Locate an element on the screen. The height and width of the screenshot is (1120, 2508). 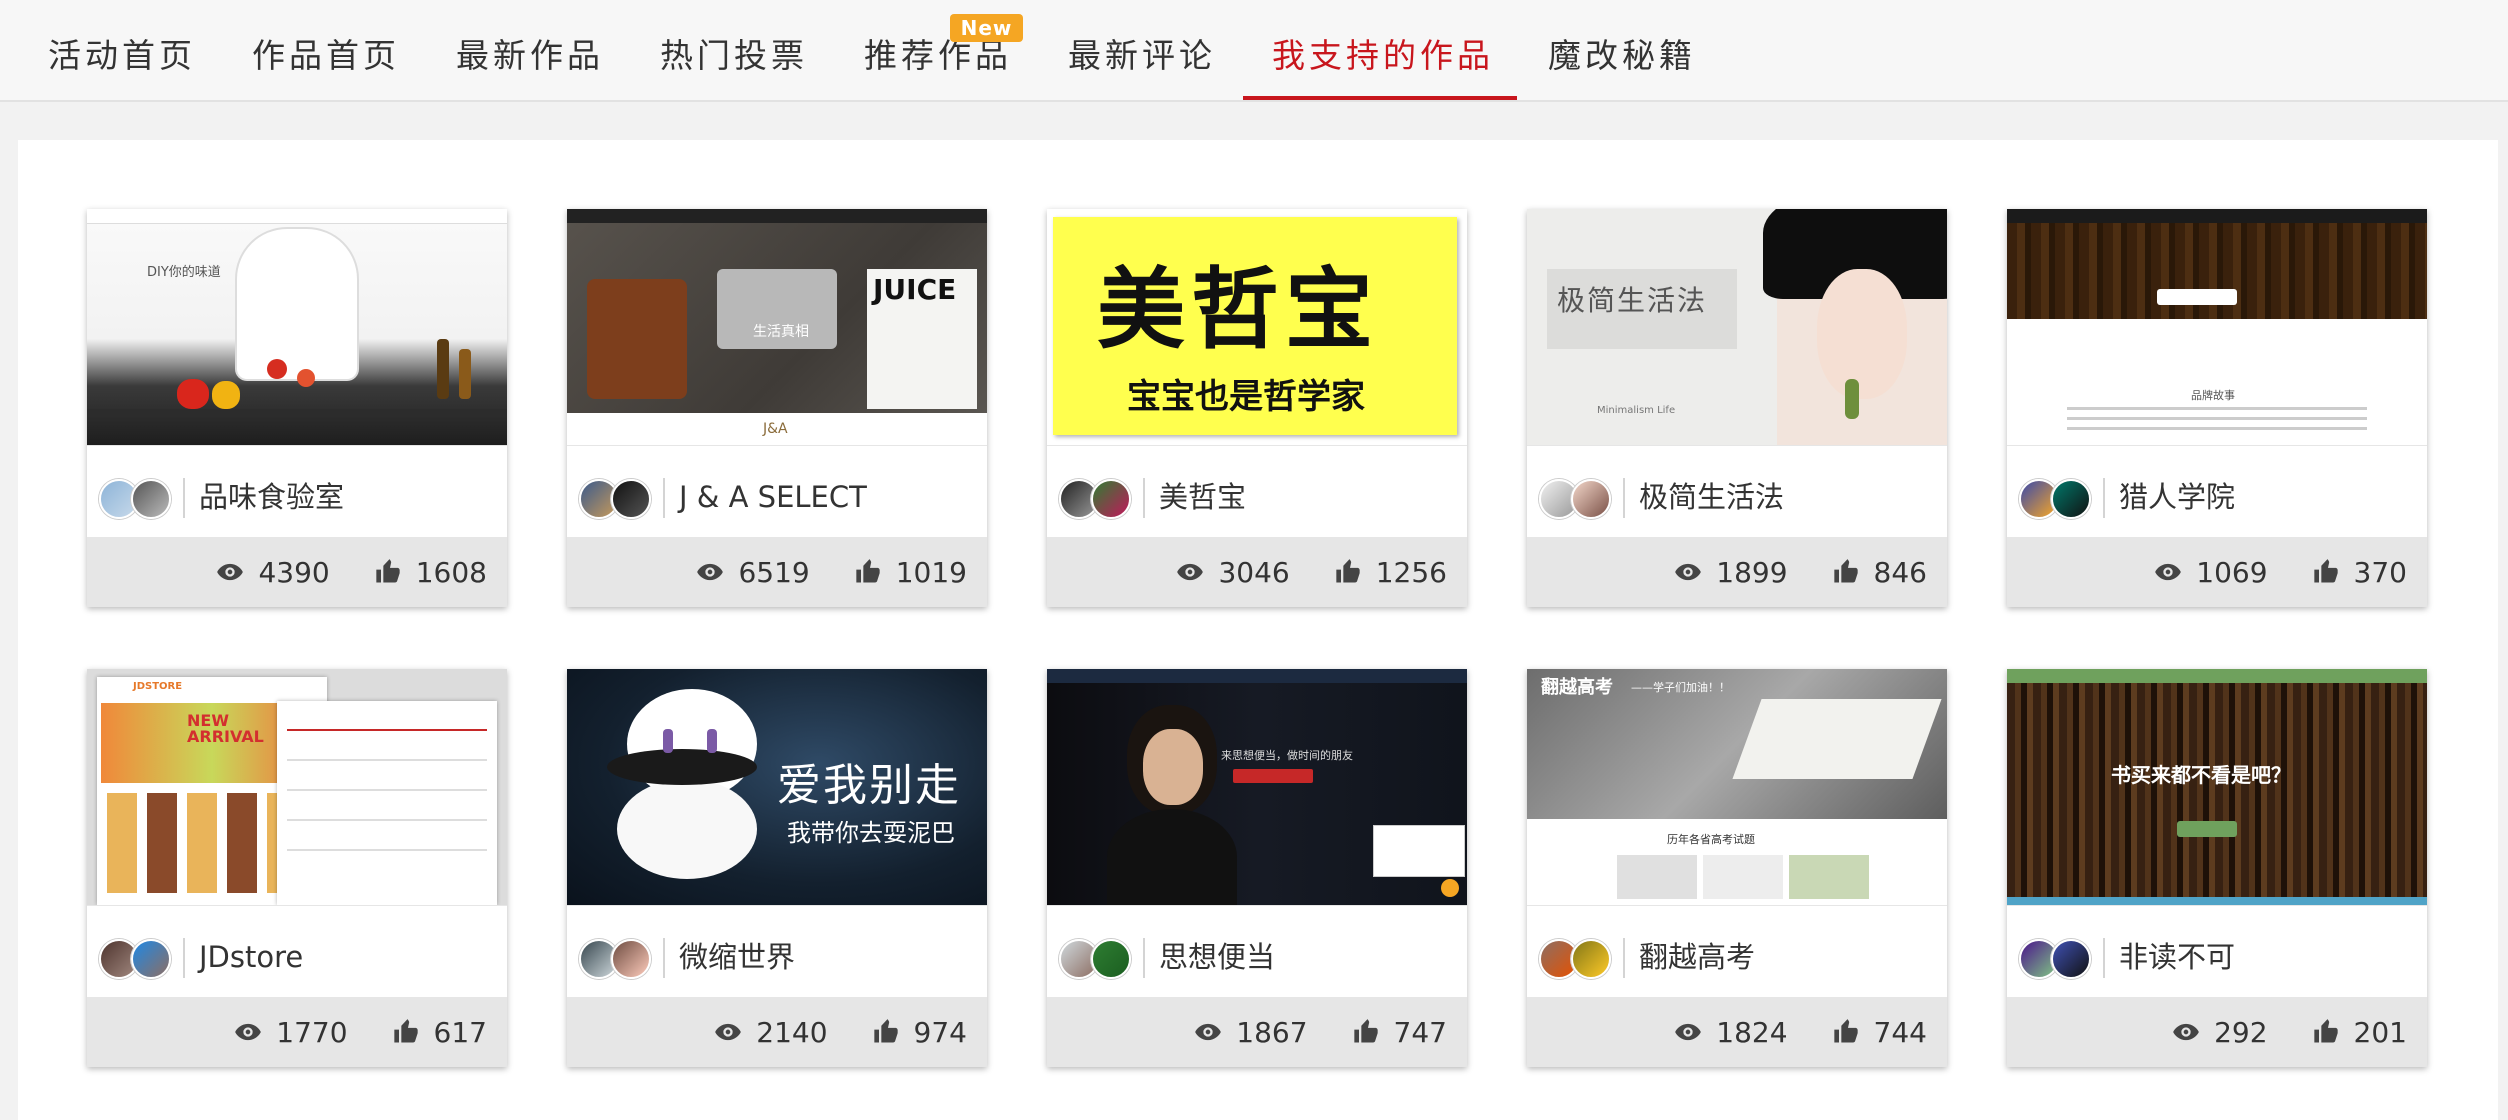
work-thumbnail: 书买来都不看是吧？ is located at coordinates (2217, 787).